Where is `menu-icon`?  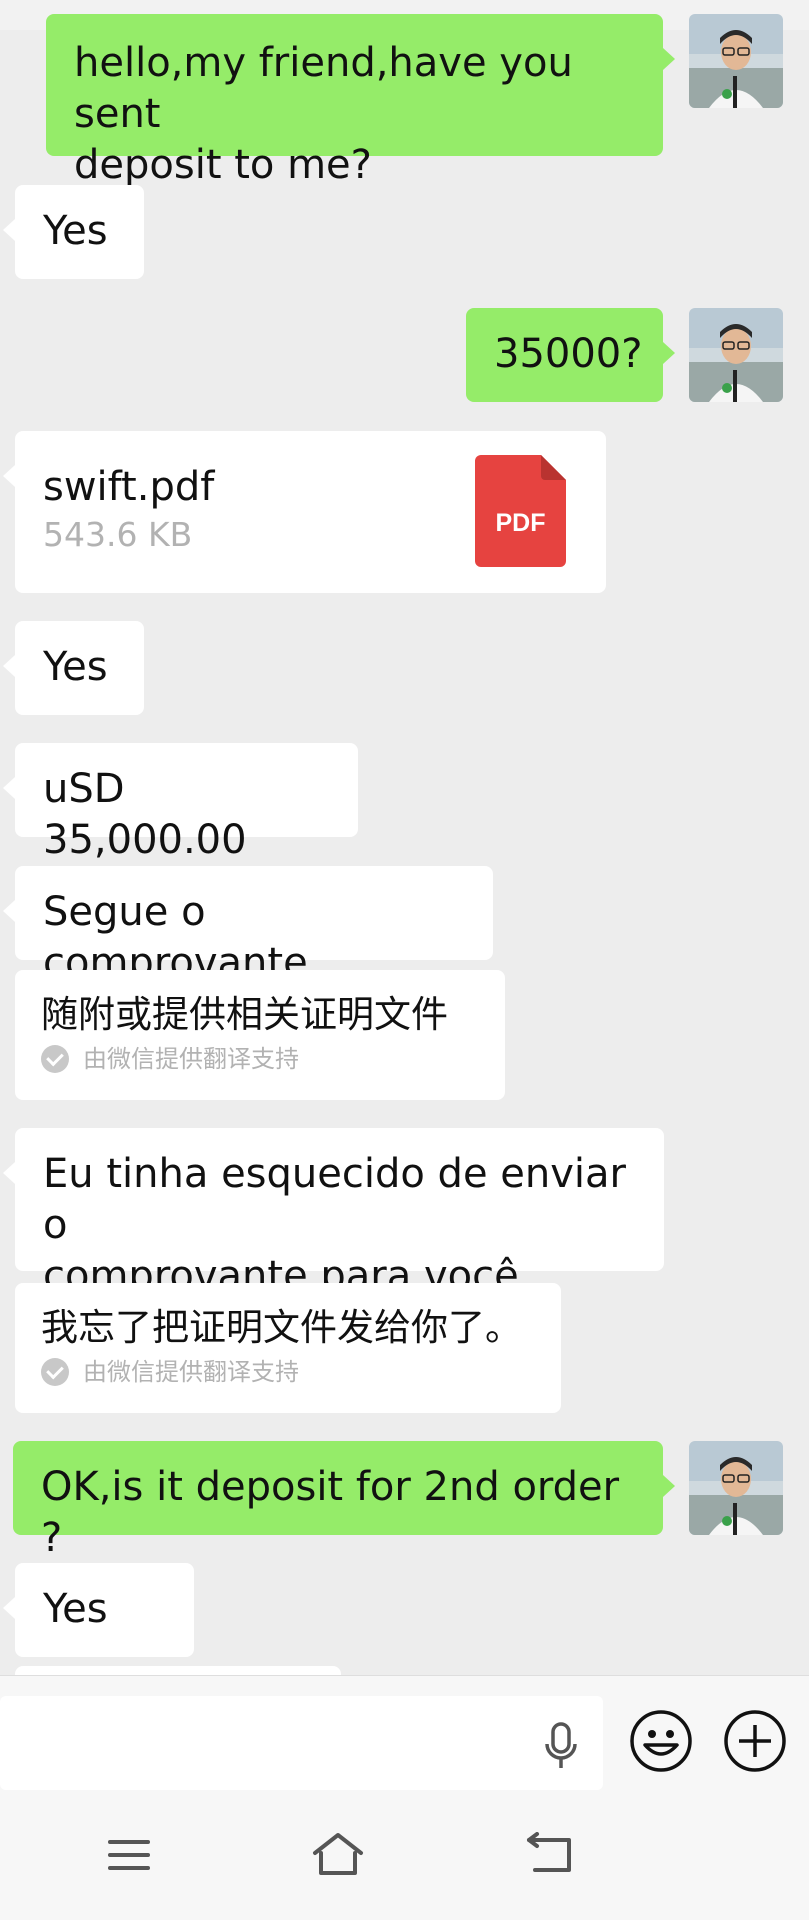 menu-icon is located at coordinates (129, 1855).